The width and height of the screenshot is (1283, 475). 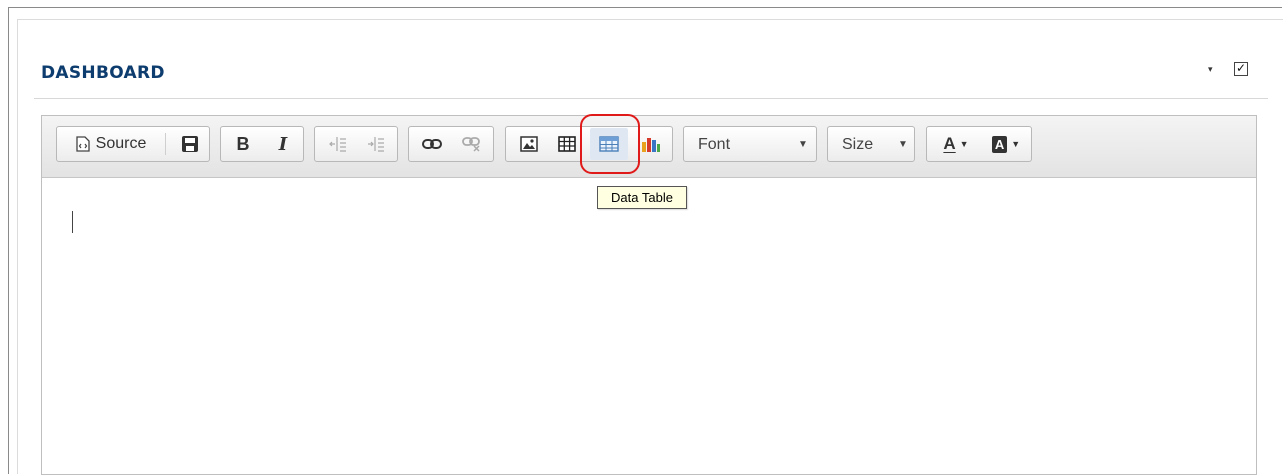 What do you see at coordinates (803, 144) in the screenshot?
I see `font-combo-arrow-icon: ▼` at bounding box center [803, 144].